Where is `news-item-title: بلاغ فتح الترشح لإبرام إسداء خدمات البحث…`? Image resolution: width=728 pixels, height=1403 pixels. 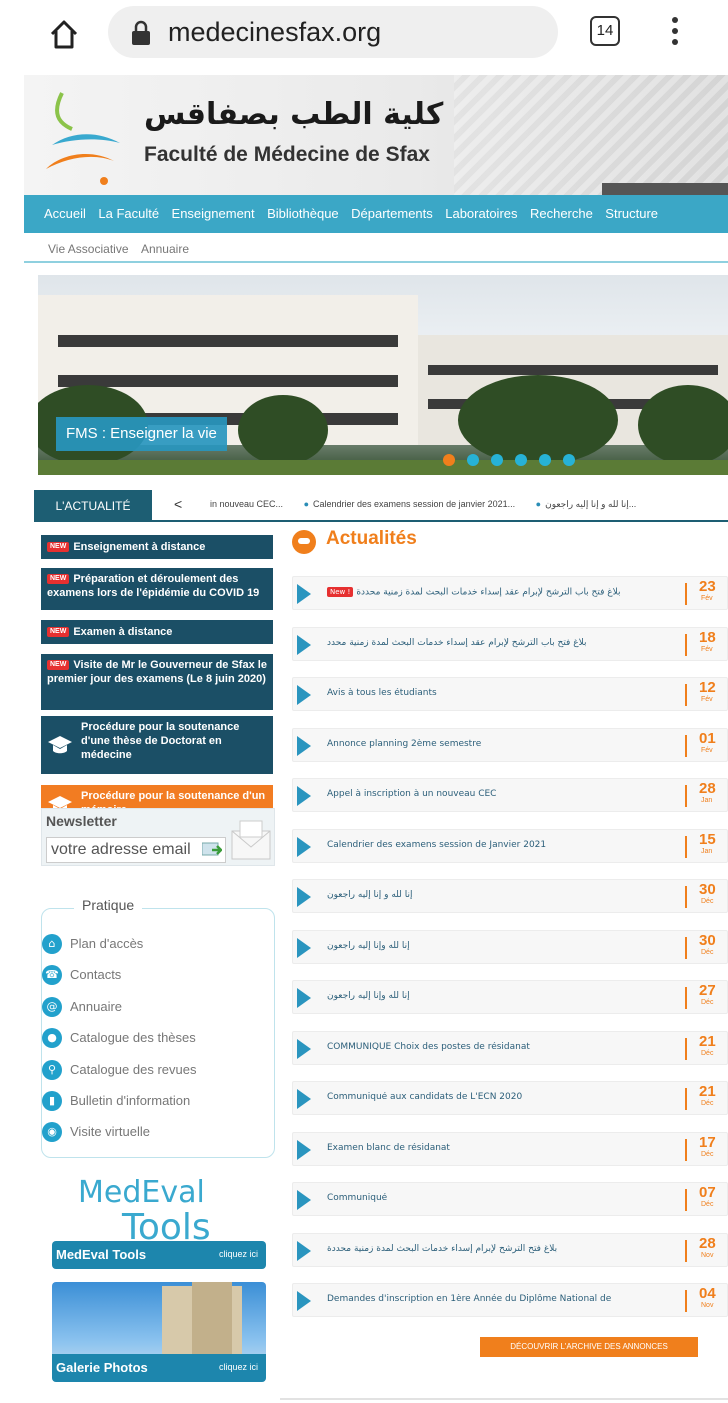 news-item-title: بلاغ فتح الترشح لإبرام إسداء خدمات البحث… is located at coordinates (504, 1249).